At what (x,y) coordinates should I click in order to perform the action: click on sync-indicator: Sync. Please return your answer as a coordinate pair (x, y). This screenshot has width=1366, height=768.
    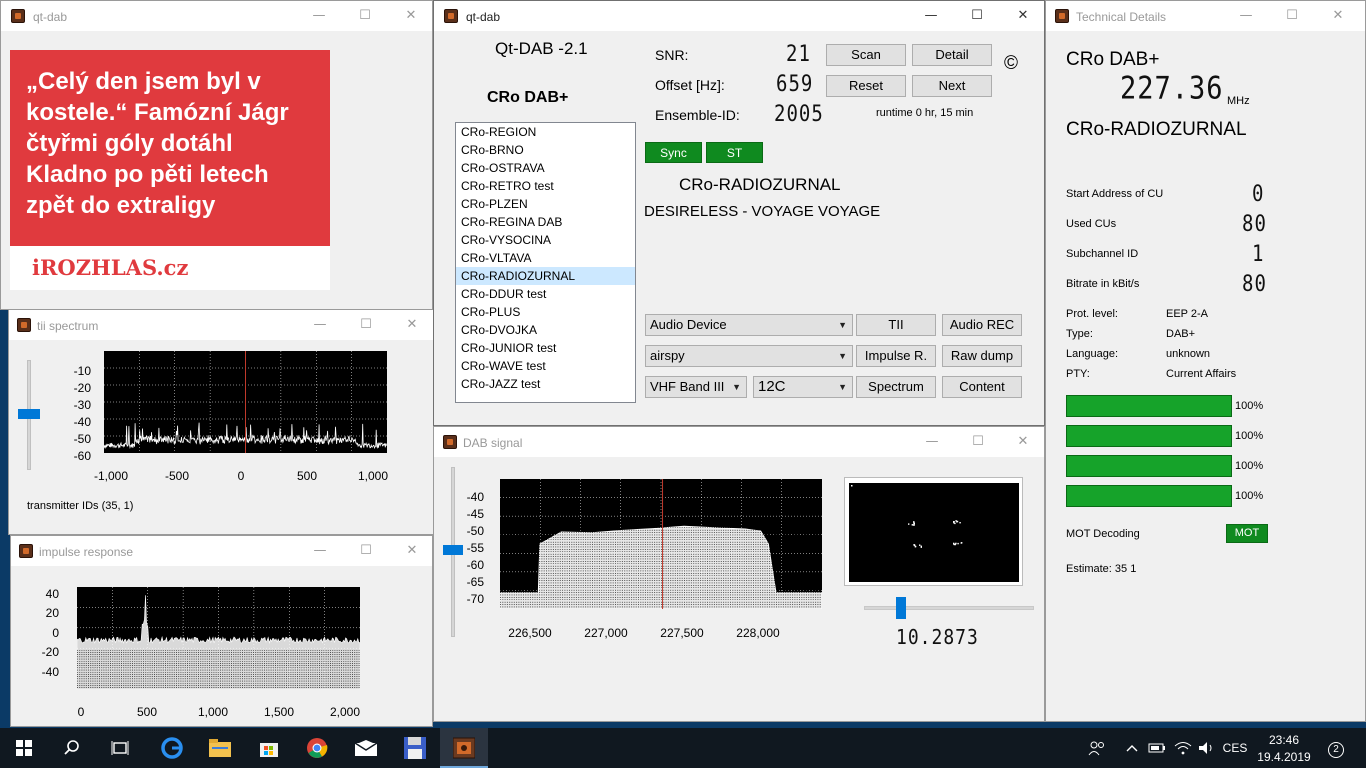
    Looking at the image, I should click on (673, 152).